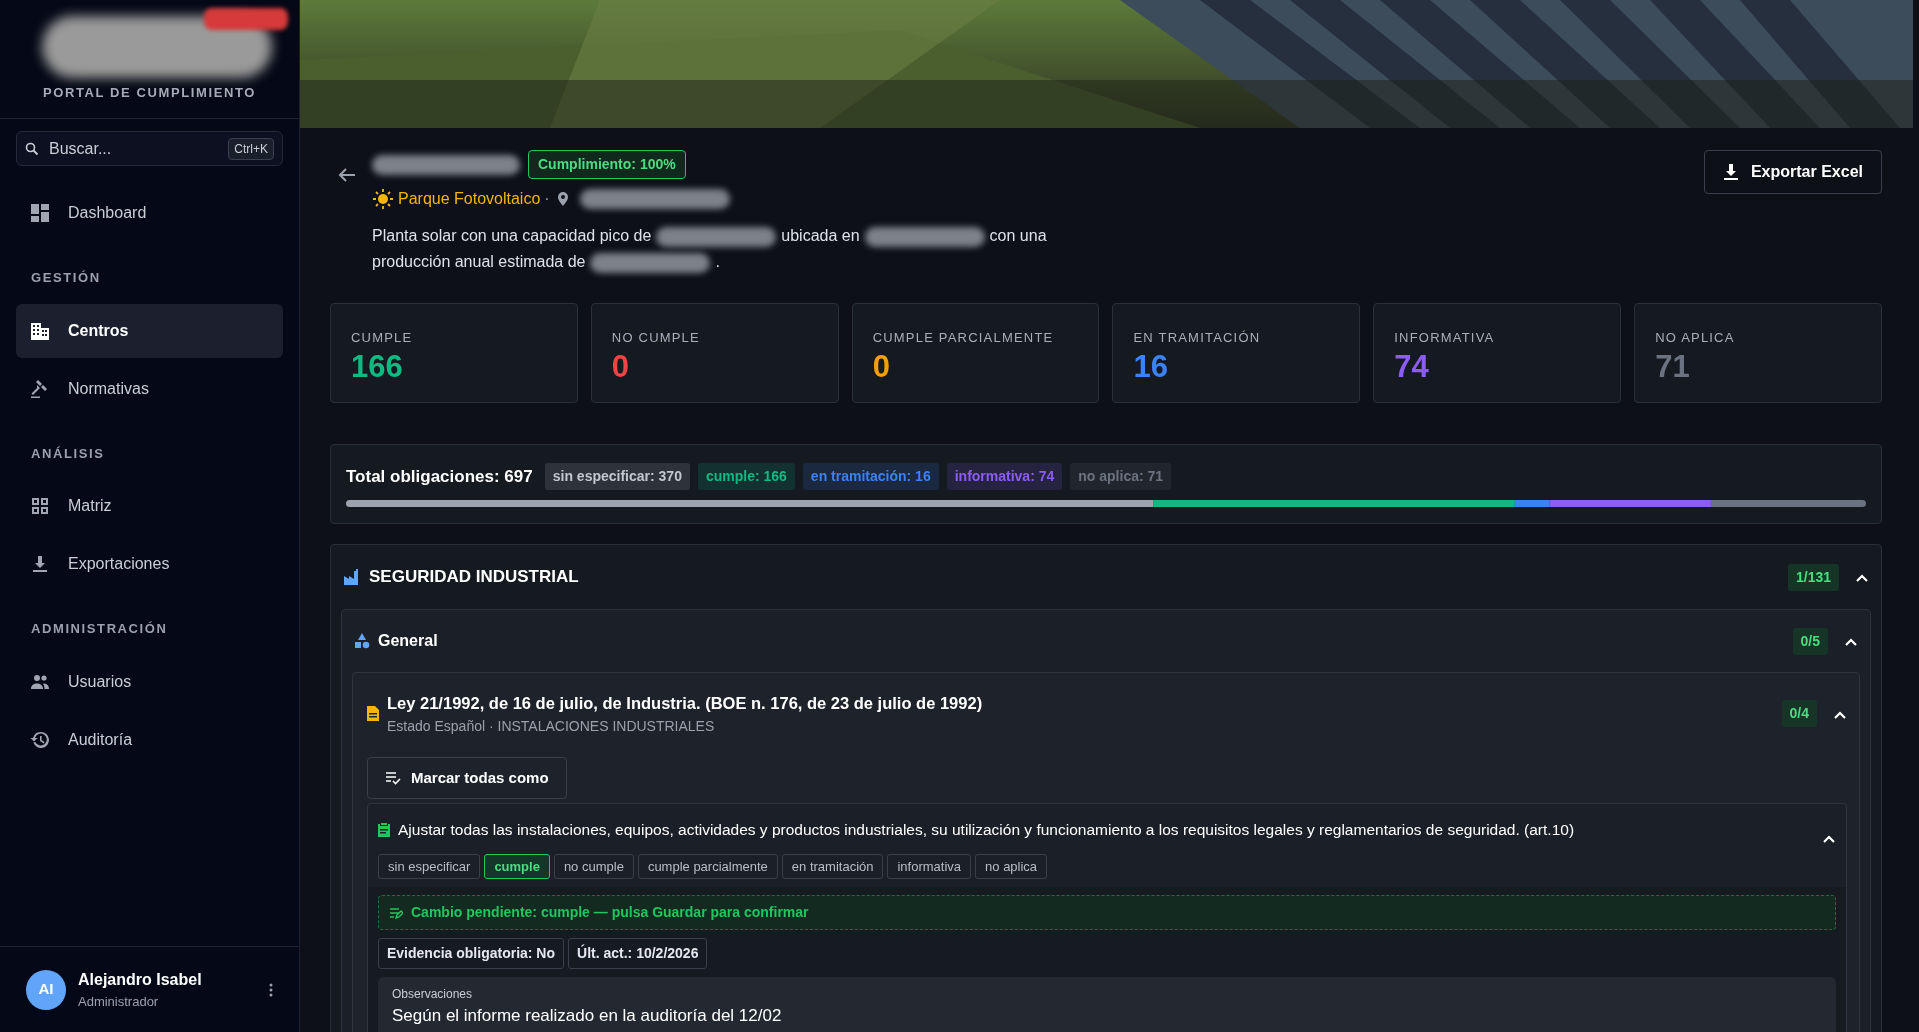  Describe the element at coordinates (638, 954) in the screenshot. I see `meta-tag: Últ. act.: 10/2/2026` at that location.